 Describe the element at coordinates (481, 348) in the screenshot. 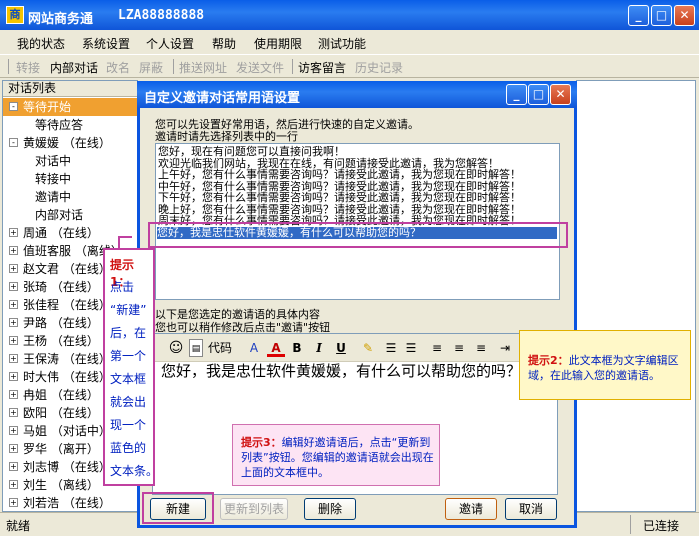

I see `align-right-icon: ≡` at that location.